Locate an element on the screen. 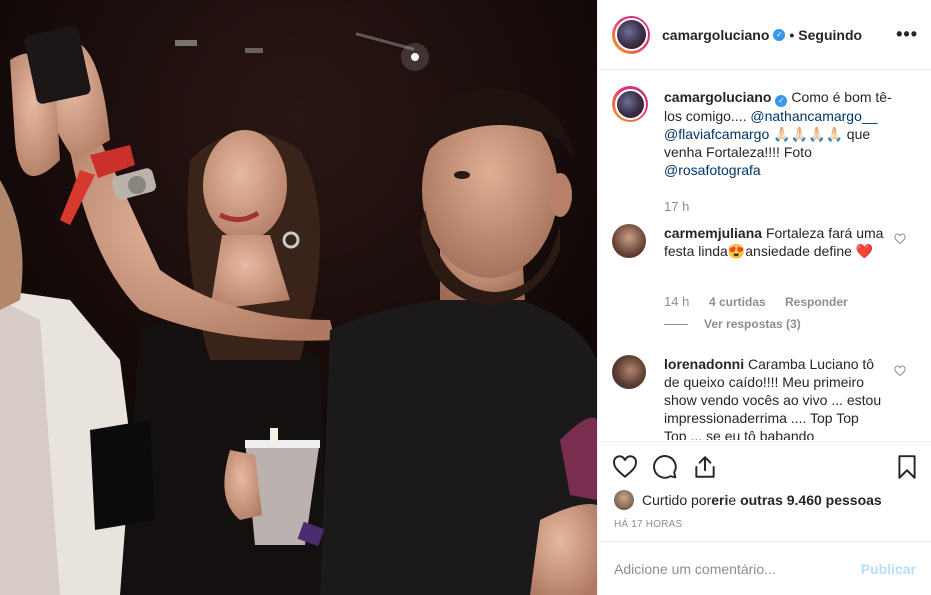 The image size is (931, 595). add-comment-bar: Publicar is located at coordinates (764, 568).